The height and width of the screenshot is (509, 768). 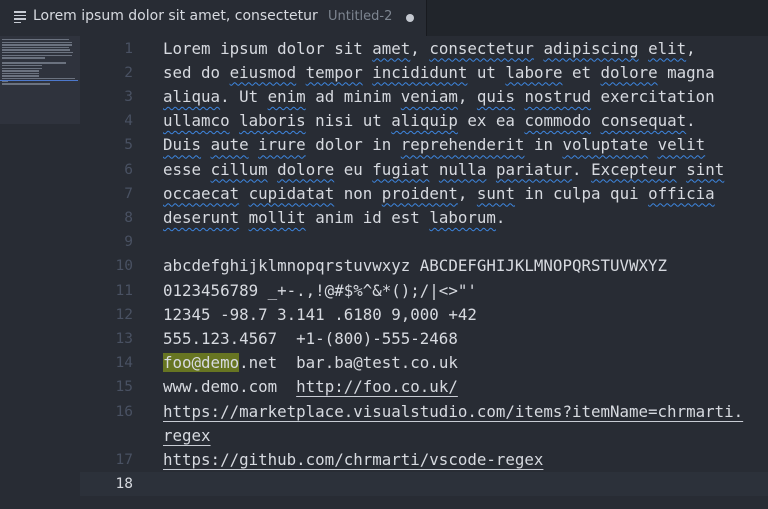 What do you see at coordinates (424, 436) in the screenshot?
I see `editor-line: regex` at bounding box center [424, 436].